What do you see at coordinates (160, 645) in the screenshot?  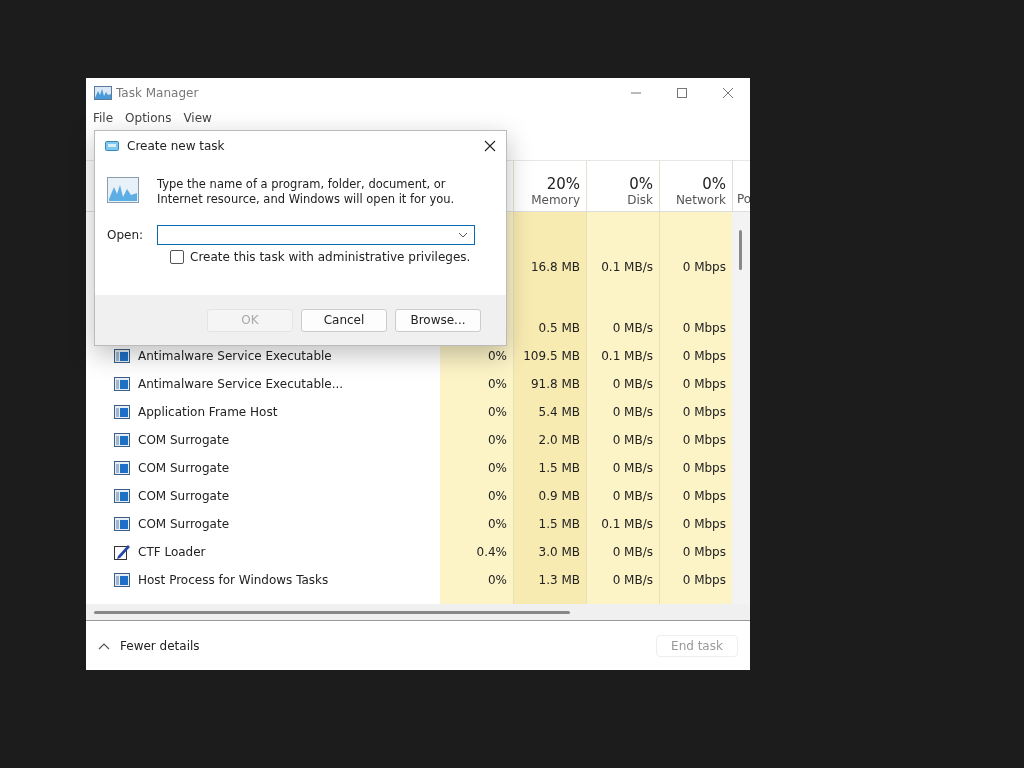 I see `fewer-details-link: Fewer details` at bounding box center [160, 645].